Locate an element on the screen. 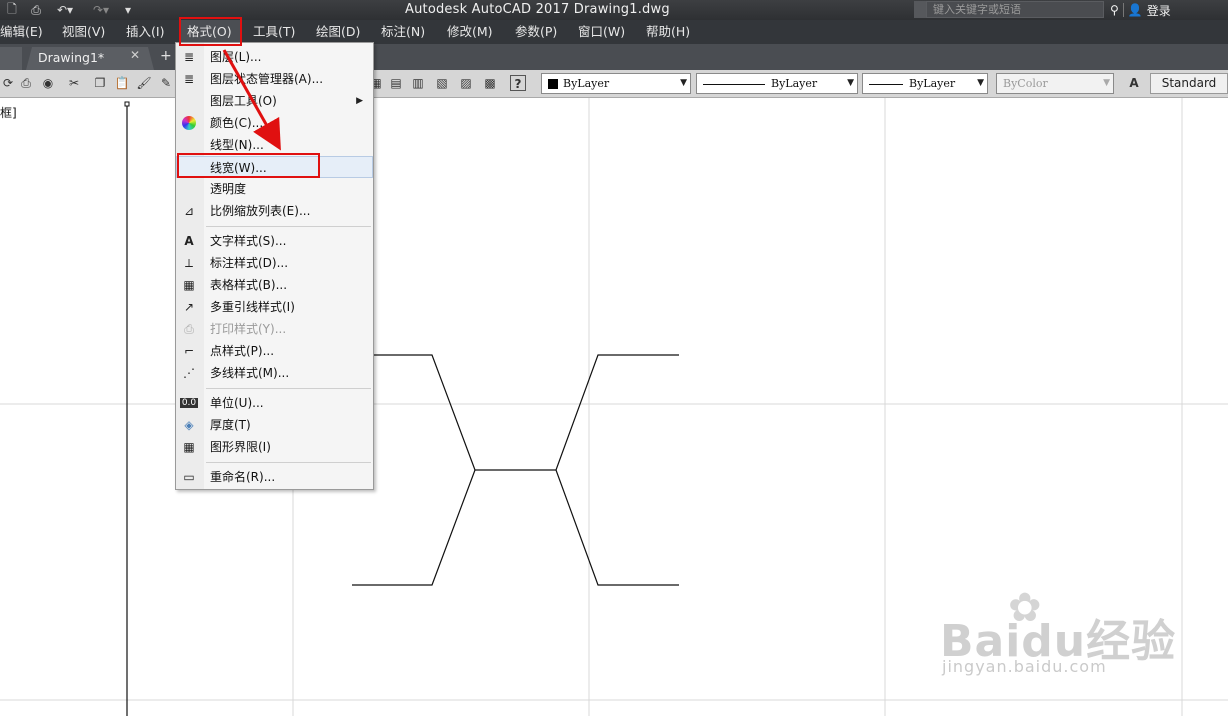  print-icon: ⎙ is located at coordinates (36, 10).